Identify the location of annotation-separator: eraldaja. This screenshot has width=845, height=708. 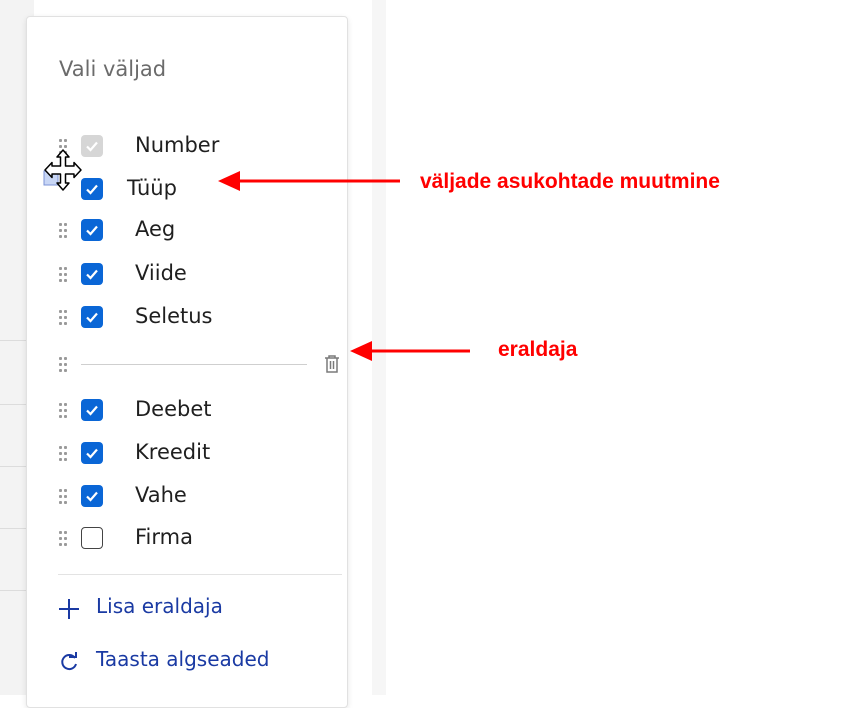
(538, 349).